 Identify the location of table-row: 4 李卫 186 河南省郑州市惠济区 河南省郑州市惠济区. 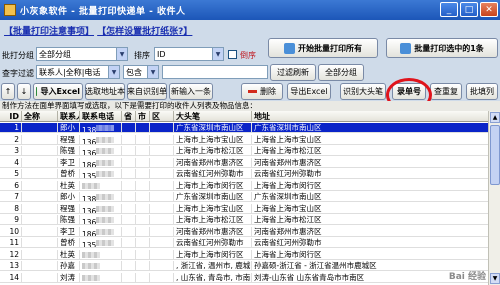
(250, 162).